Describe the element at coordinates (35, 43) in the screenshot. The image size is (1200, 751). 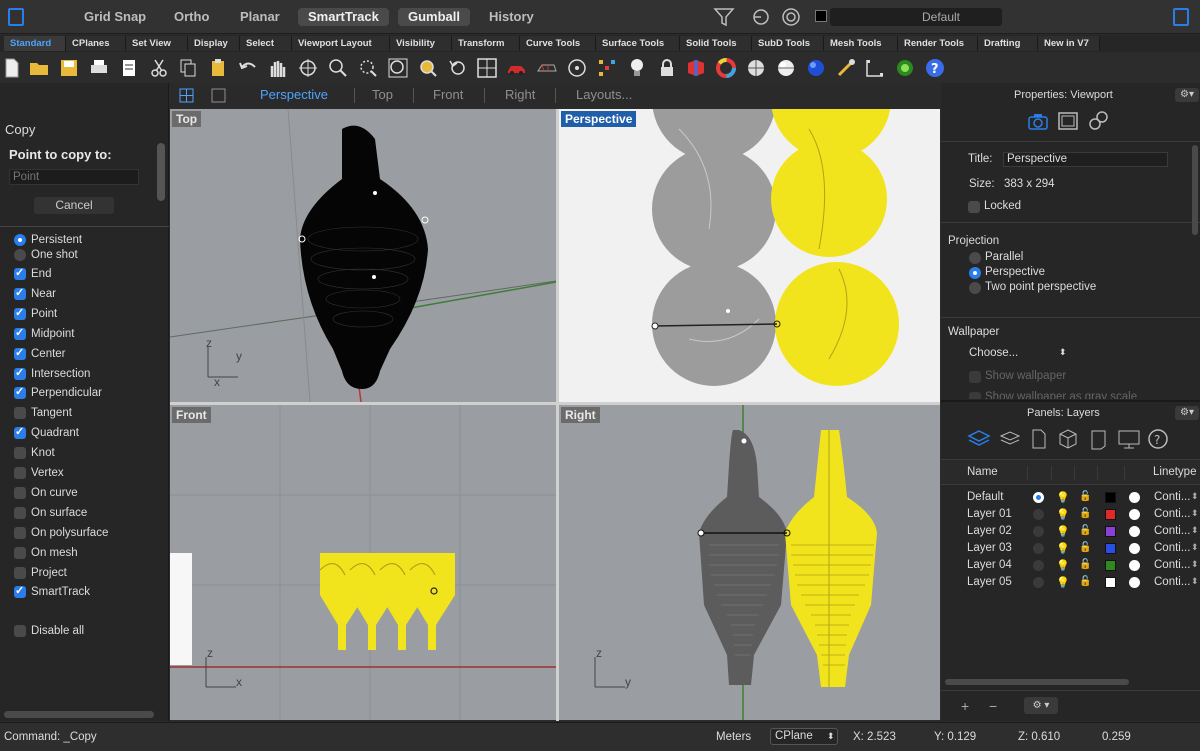
I see `tab-standard: Standard` at that location.